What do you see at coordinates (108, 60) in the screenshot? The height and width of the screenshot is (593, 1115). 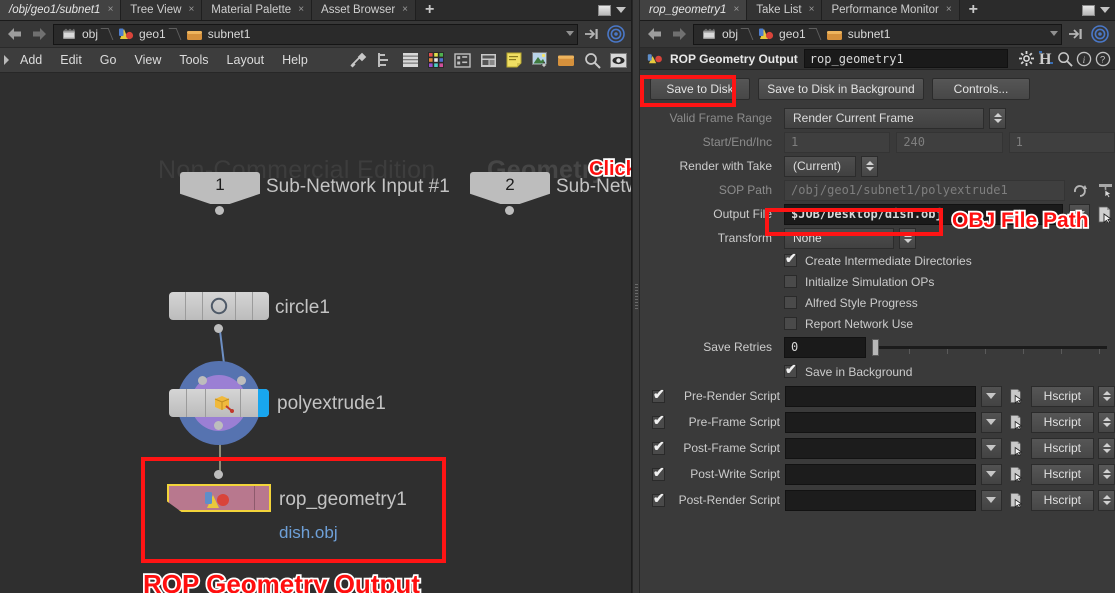 I see `menu-go: Go` at bounding box center [108, 60].